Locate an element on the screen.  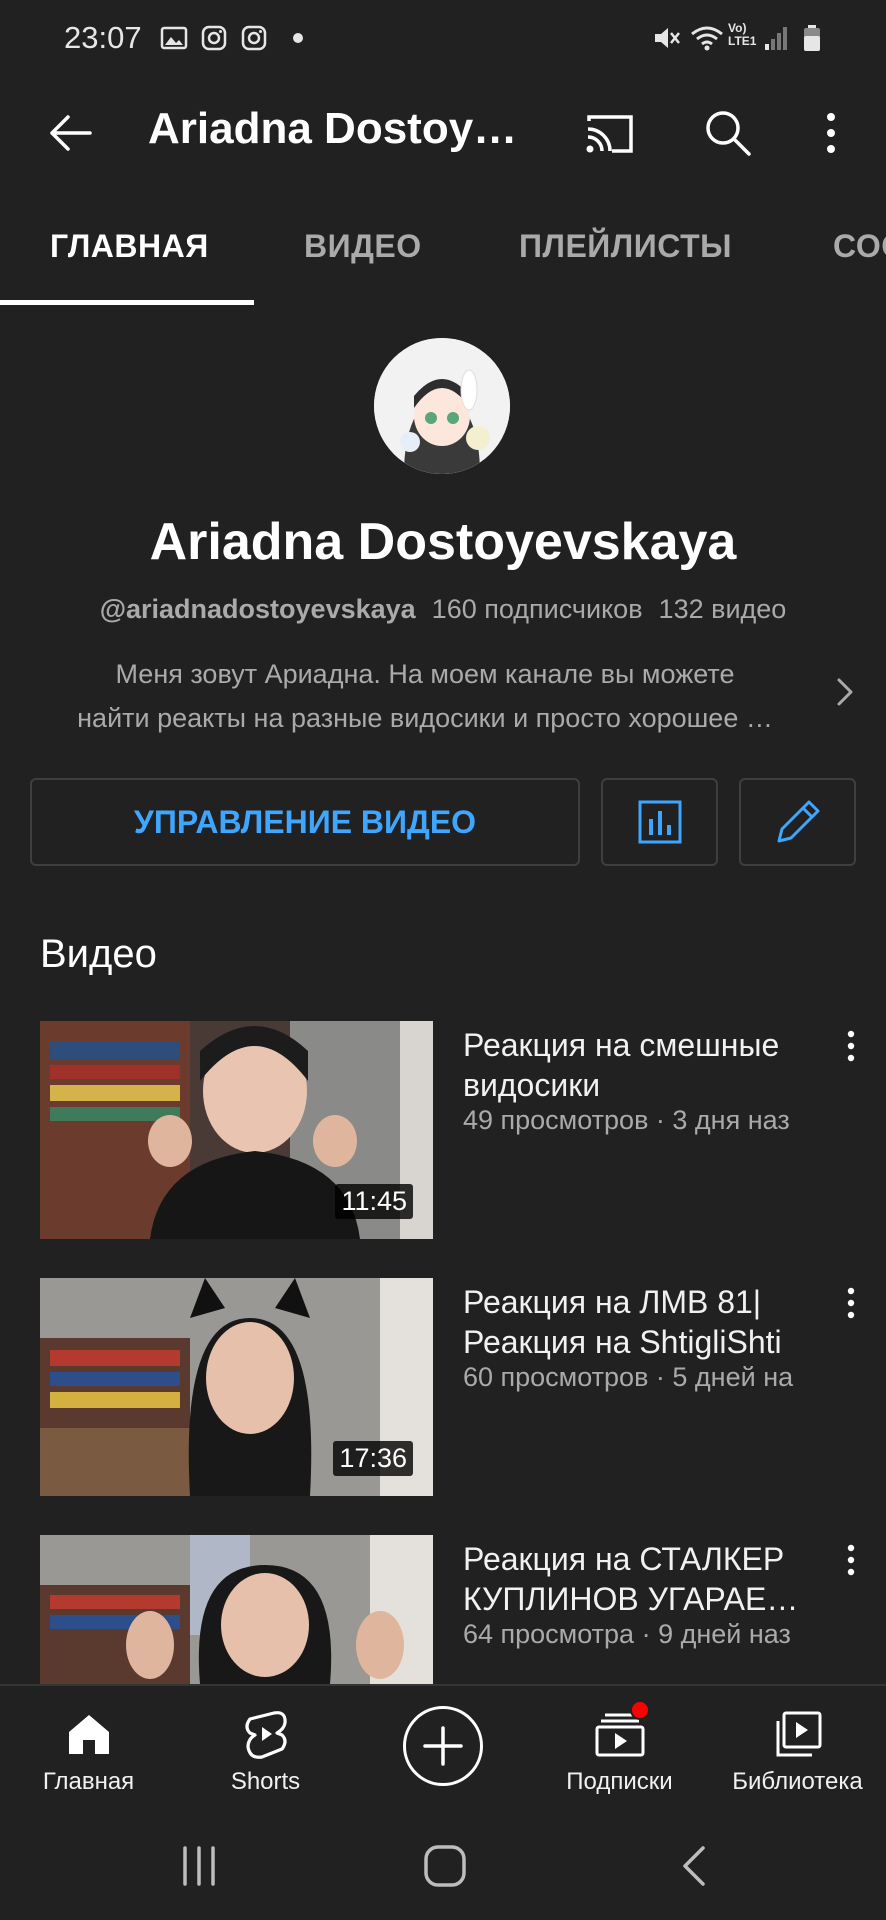
nav-home: Главная is located at coordinates (88, 1748).